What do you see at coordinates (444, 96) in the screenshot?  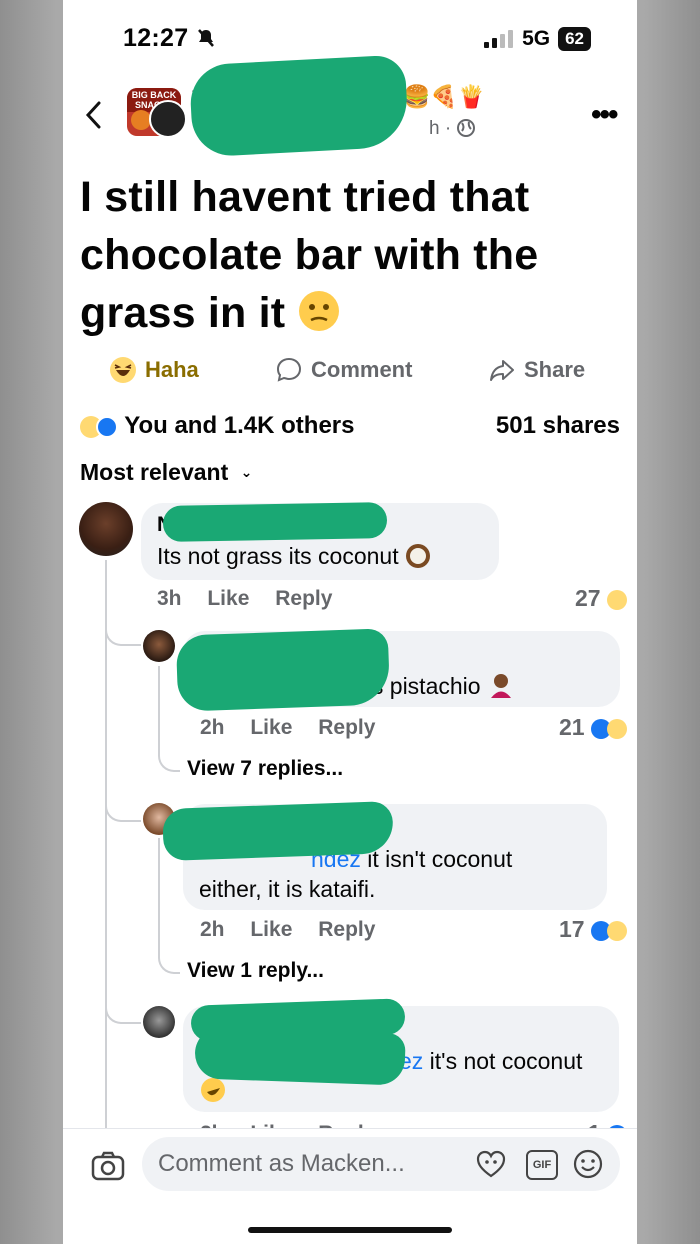 I see `author-emojis: 🍔🍕🍟` at bounding box center [444, 96].